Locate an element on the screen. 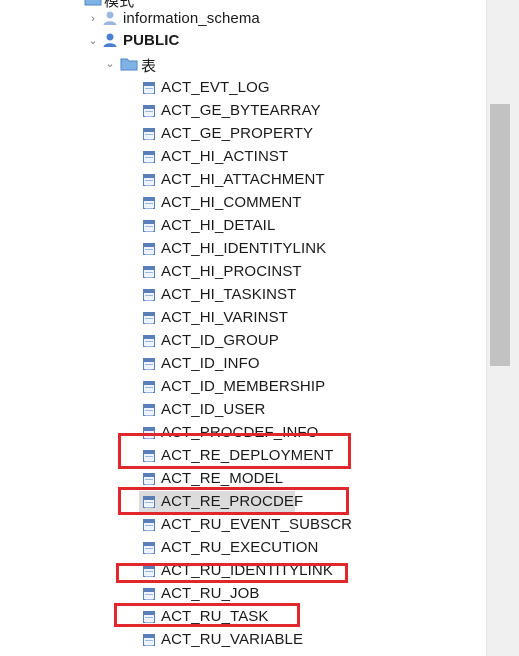  table-node-act-ru-execution: ACT_RU_EXECUTION is located at coordinates (243, 547).